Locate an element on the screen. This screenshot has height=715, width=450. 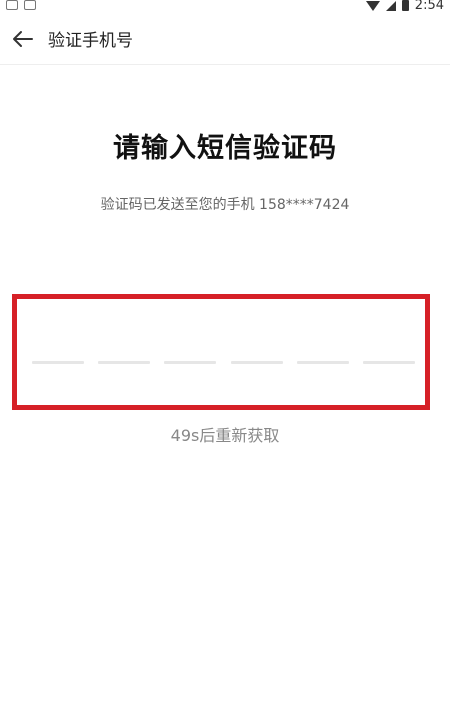
signal-icon is located at coordinates (390, 5).